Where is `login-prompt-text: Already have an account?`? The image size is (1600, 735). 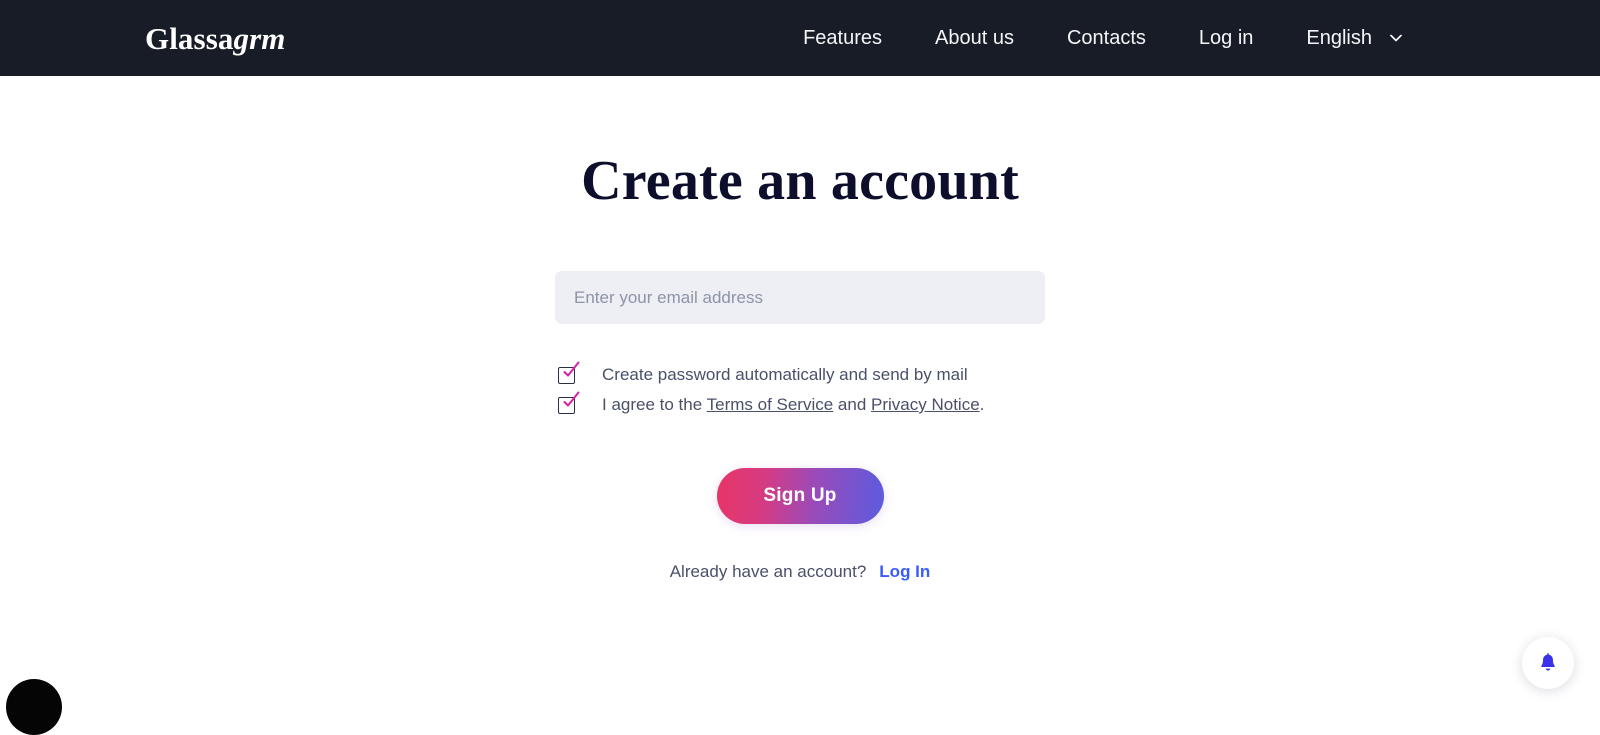
login-prompt-text: Already have an account? is located at coordinates (768, 571).